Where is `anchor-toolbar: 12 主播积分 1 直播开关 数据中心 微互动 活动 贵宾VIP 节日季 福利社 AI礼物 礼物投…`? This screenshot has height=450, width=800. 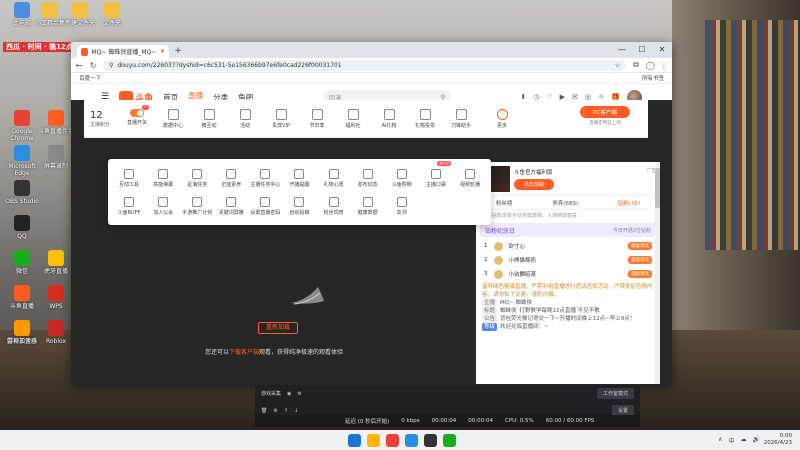
anchor-toolbar: 12 主播积分 1 直播开关 数据中心 微互动 活动 贵宾VIP 节日季 福利社 AI礼物 礼物投… is located at coordinates (366, 119).